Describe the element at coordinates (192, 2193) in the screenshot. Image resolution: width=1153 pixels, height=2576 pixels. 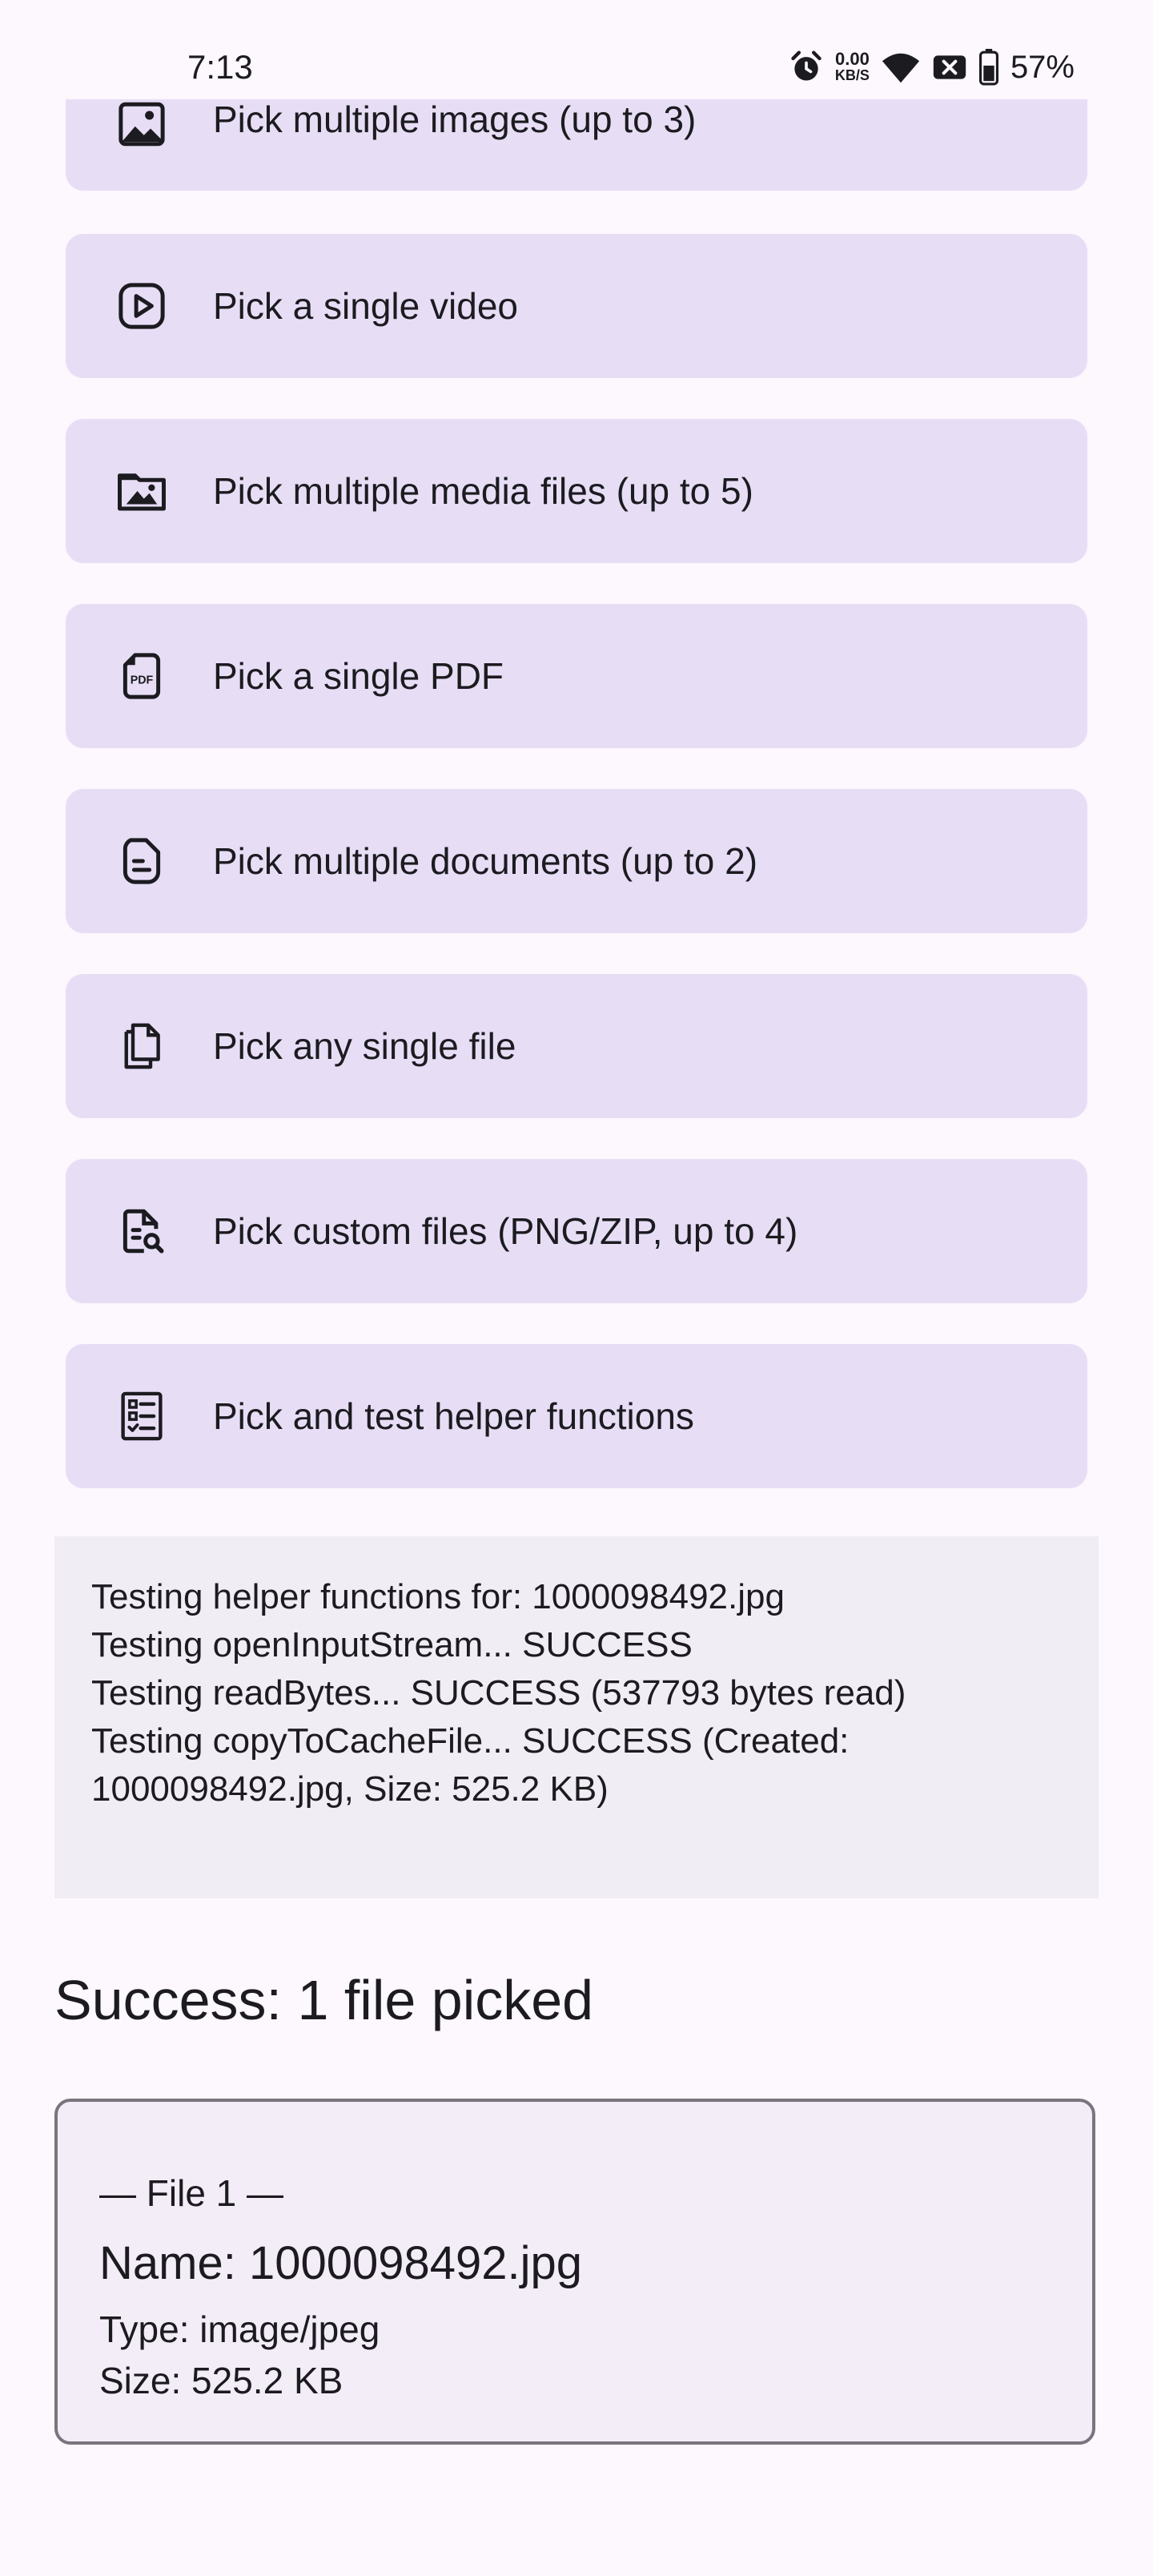
I see `file-header: — File 1 —` at that location.